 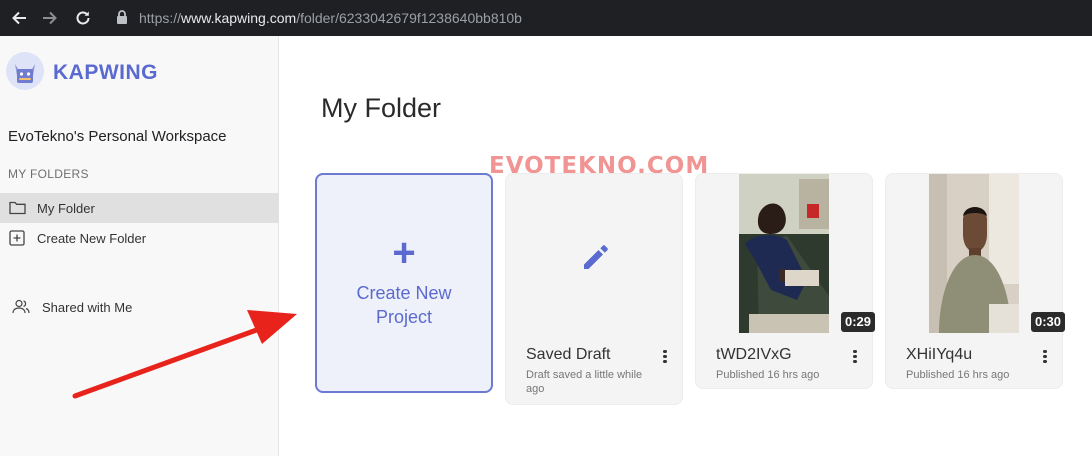 I want to click on back-icon, so click(x=19, y=18).